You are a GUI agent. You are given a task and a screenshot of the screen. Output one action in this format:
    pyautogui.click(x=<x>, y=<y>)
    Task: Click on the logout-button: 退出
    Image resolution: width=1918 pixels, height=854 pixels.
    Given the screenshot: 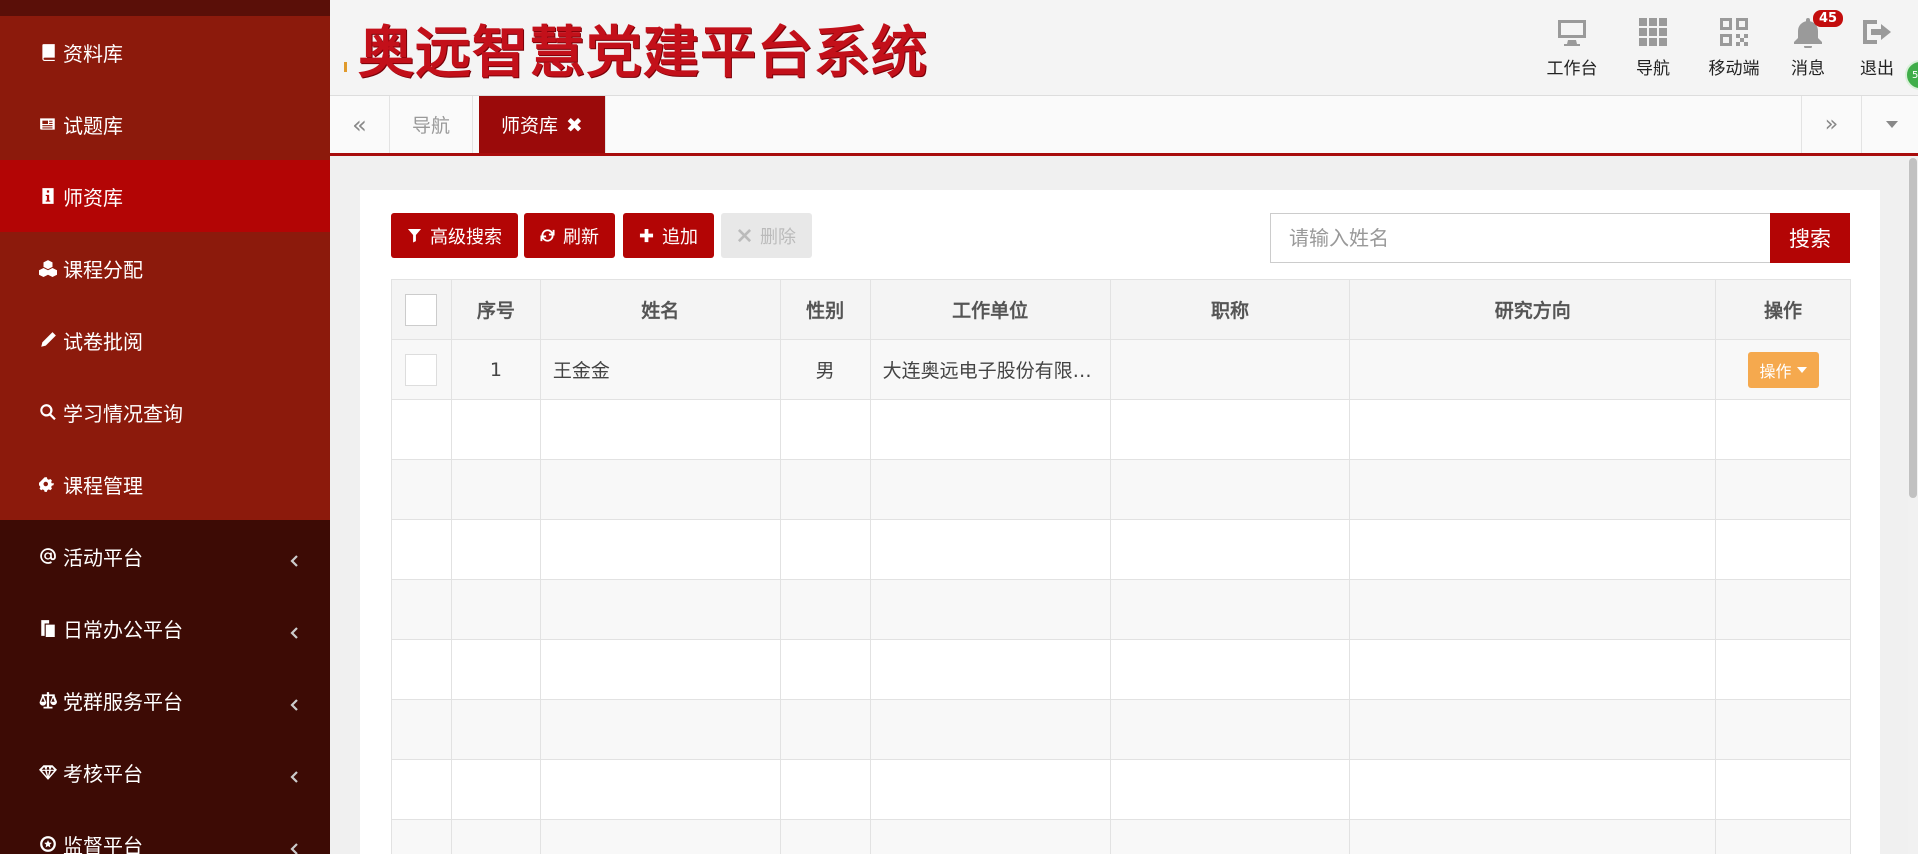 What is the action you would take?
    pyautogui.click(x=1877, y=49)
    